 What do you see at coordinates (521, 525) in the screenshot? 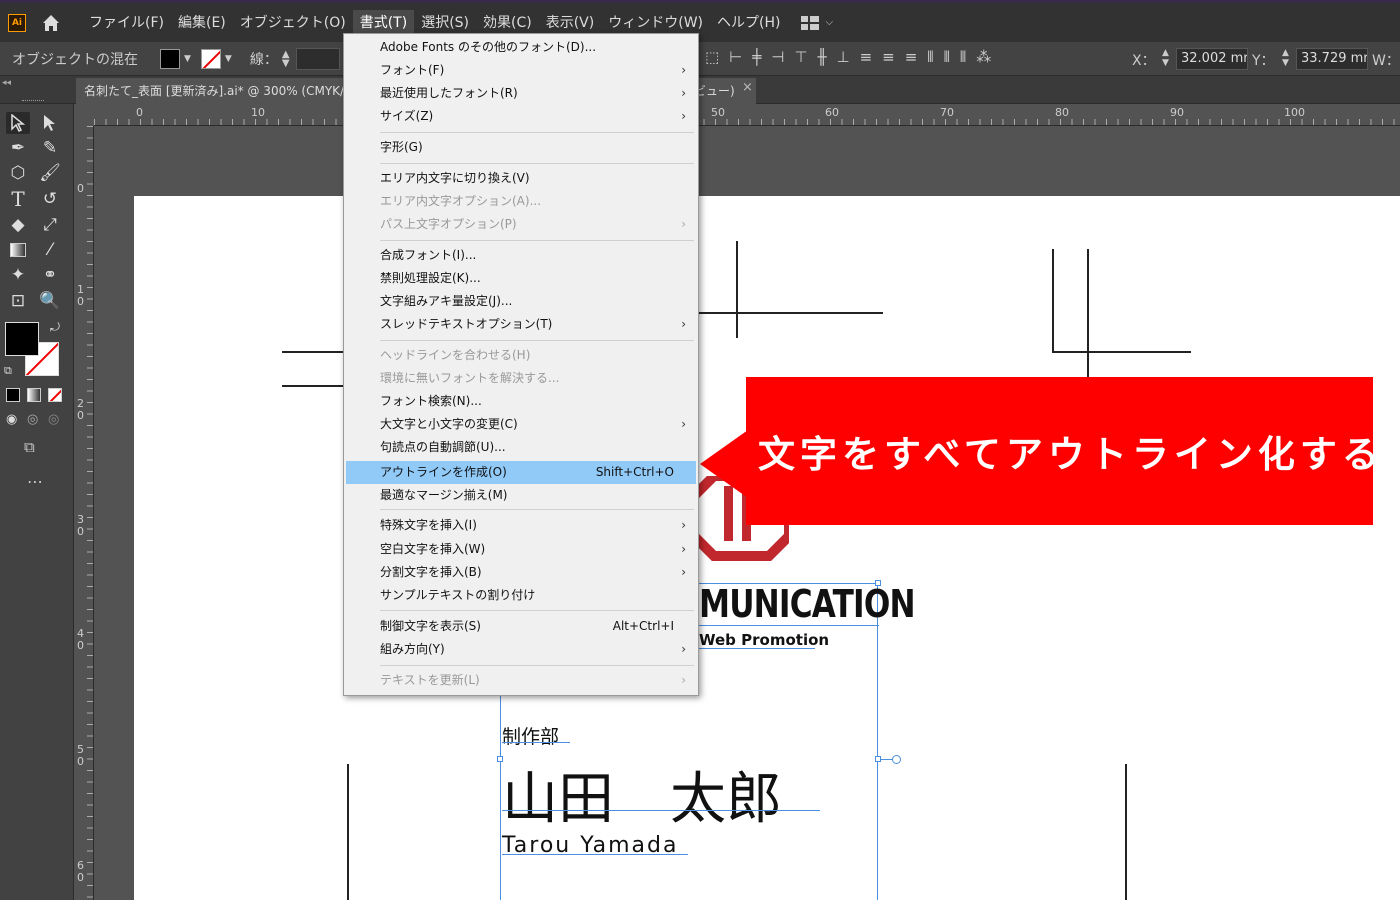
I see `menu-item-19: 特殊文字を挿入(I) ›` at bounding box center [521, 525].